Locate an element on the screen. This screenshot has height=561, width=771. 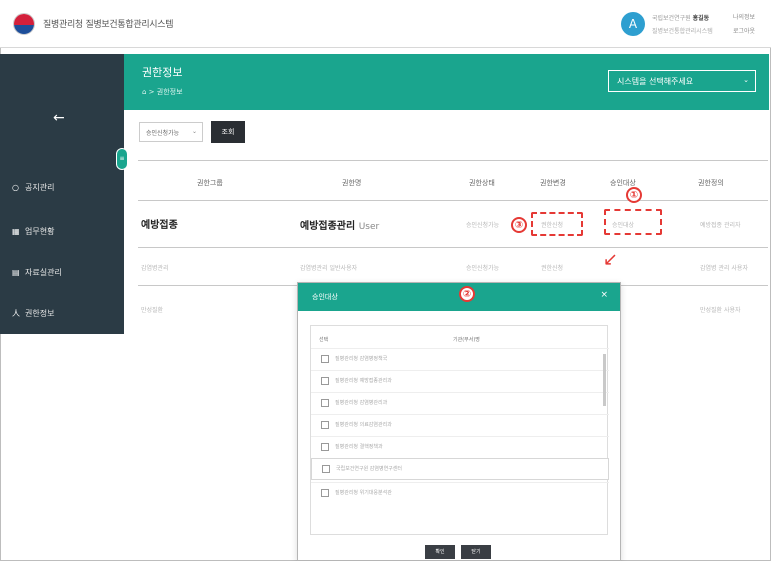
row2-status: 승인신청가능 is located at coordinates (483, 268).